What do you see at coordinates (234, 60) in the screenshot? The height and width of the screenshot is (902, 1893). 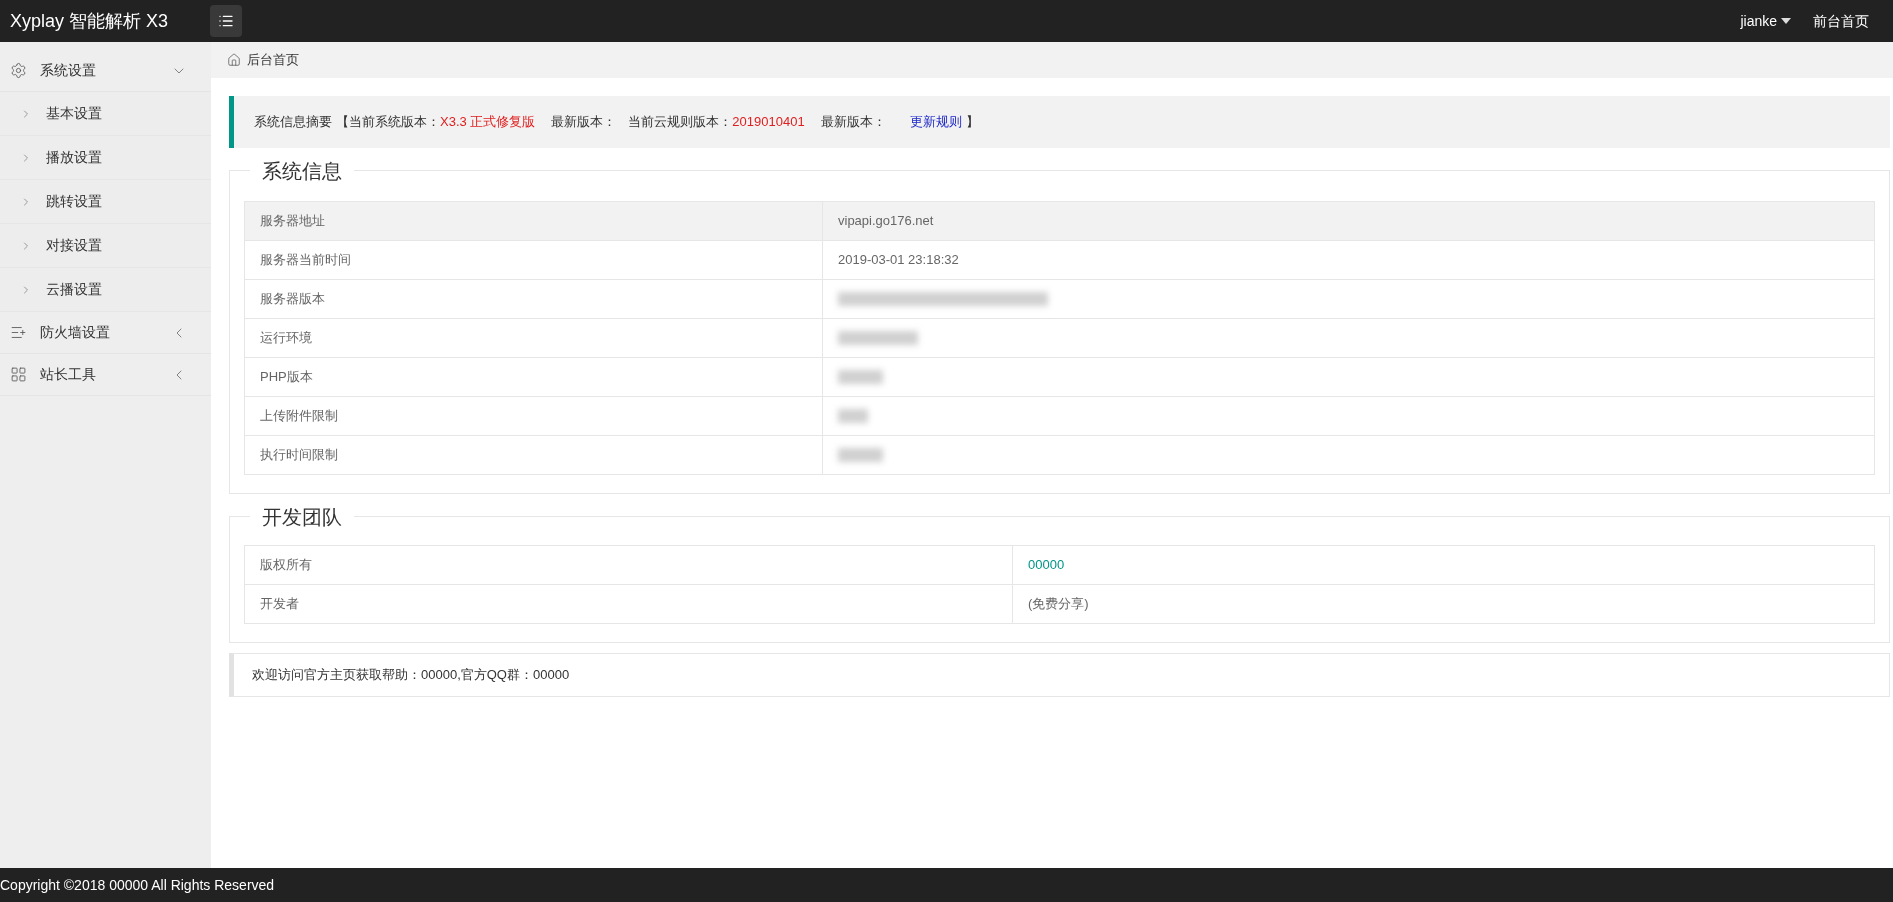 I see `home-icon` at bounding box center [234, 60].